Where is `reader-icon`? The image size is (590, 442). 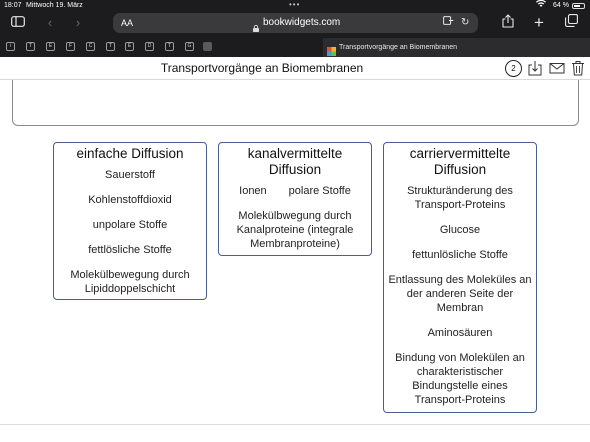 reader-icon is located at coordinates (448, 23).